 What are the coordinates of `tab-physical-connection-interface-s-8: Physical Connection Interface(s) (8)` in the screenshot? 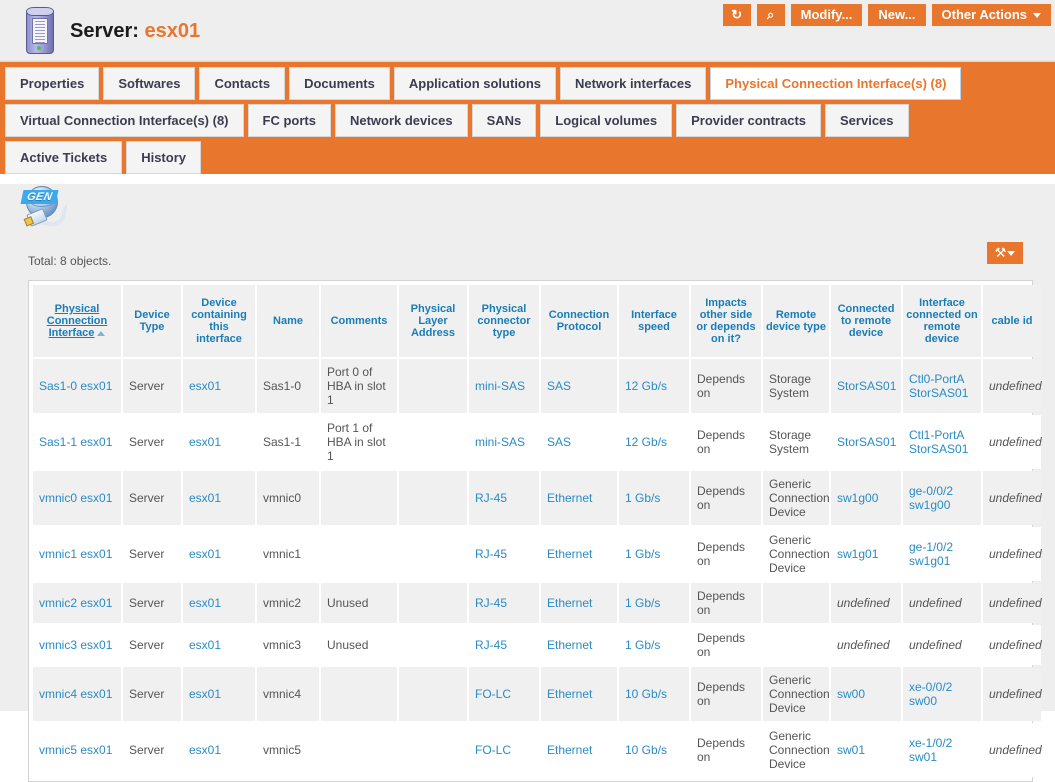 It's located at (836, 83).